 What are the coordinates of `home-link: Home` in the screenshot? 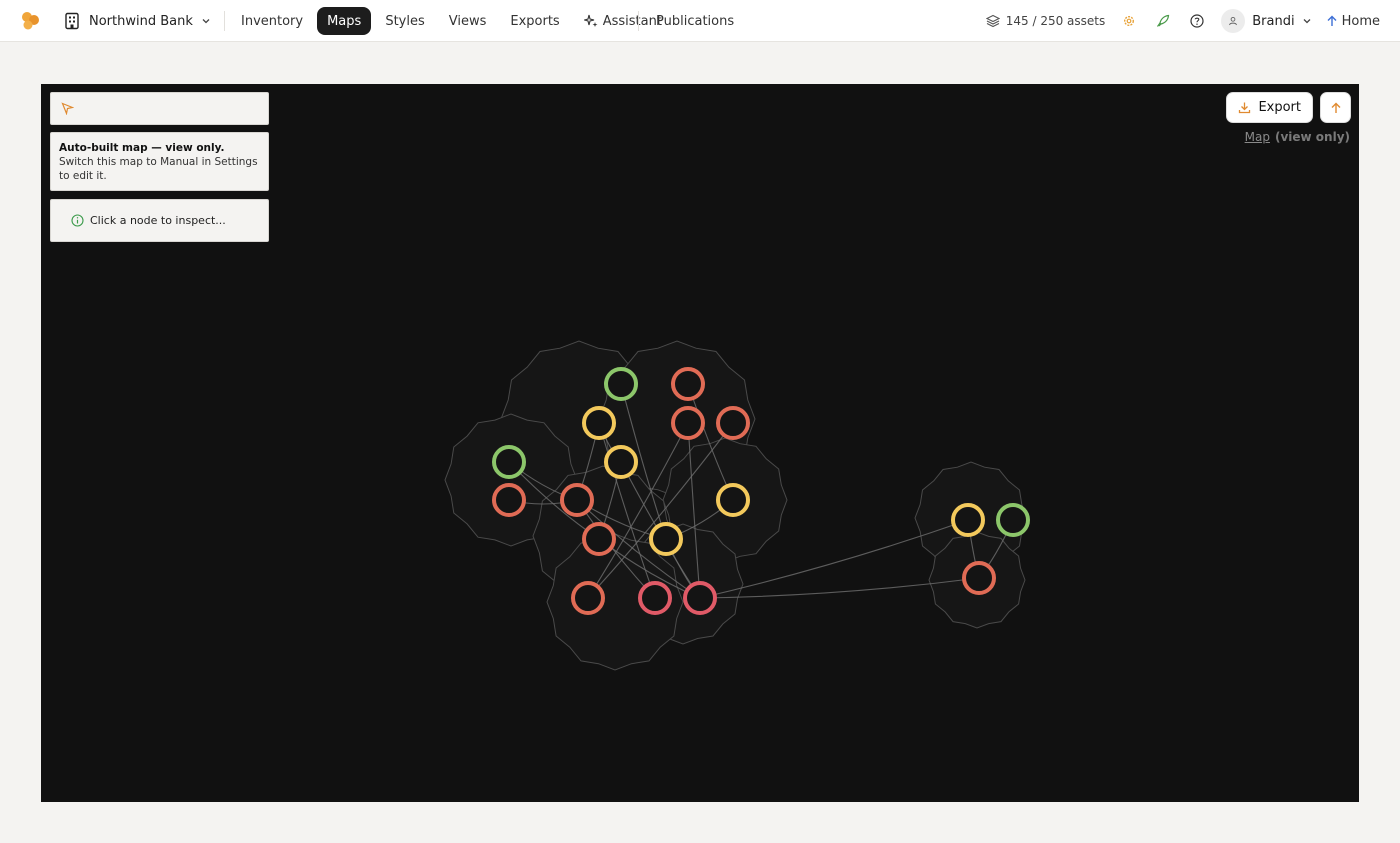 It's located at (1353, 21).